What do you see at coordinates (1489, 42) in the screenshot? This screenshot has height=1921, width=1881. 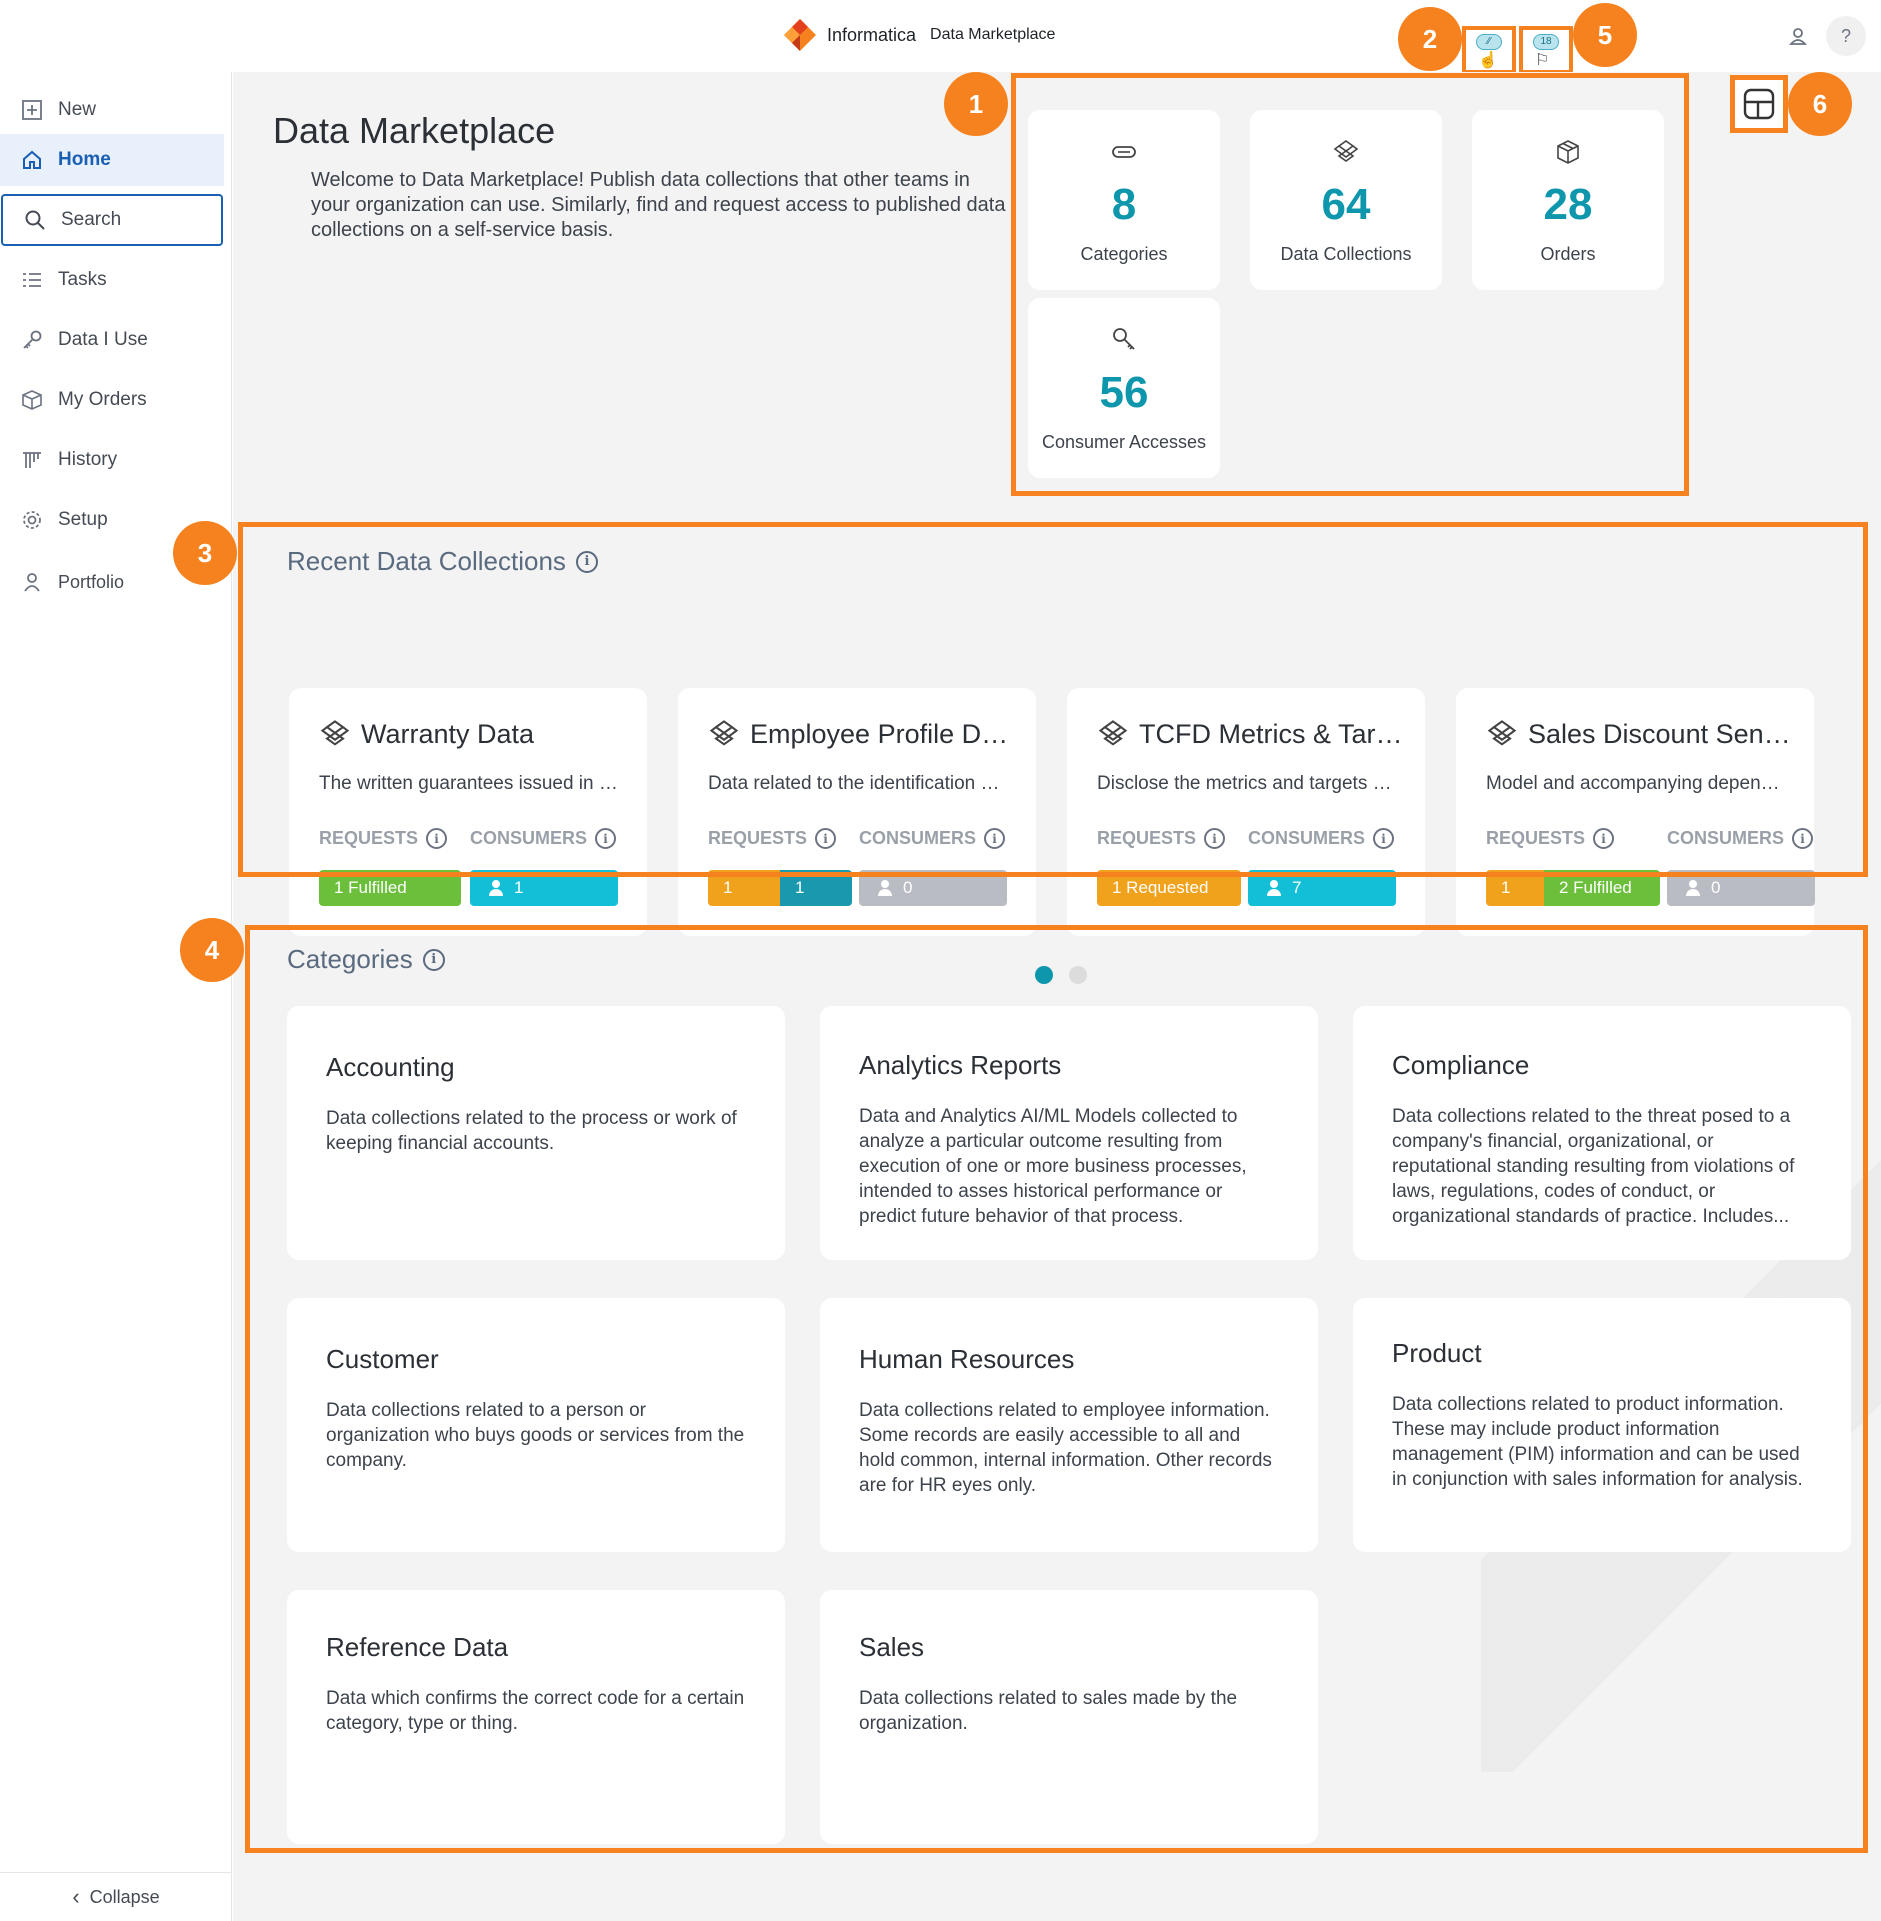 I see `notification-badge: ⁄⁄` at bounding box center [1489, 42].